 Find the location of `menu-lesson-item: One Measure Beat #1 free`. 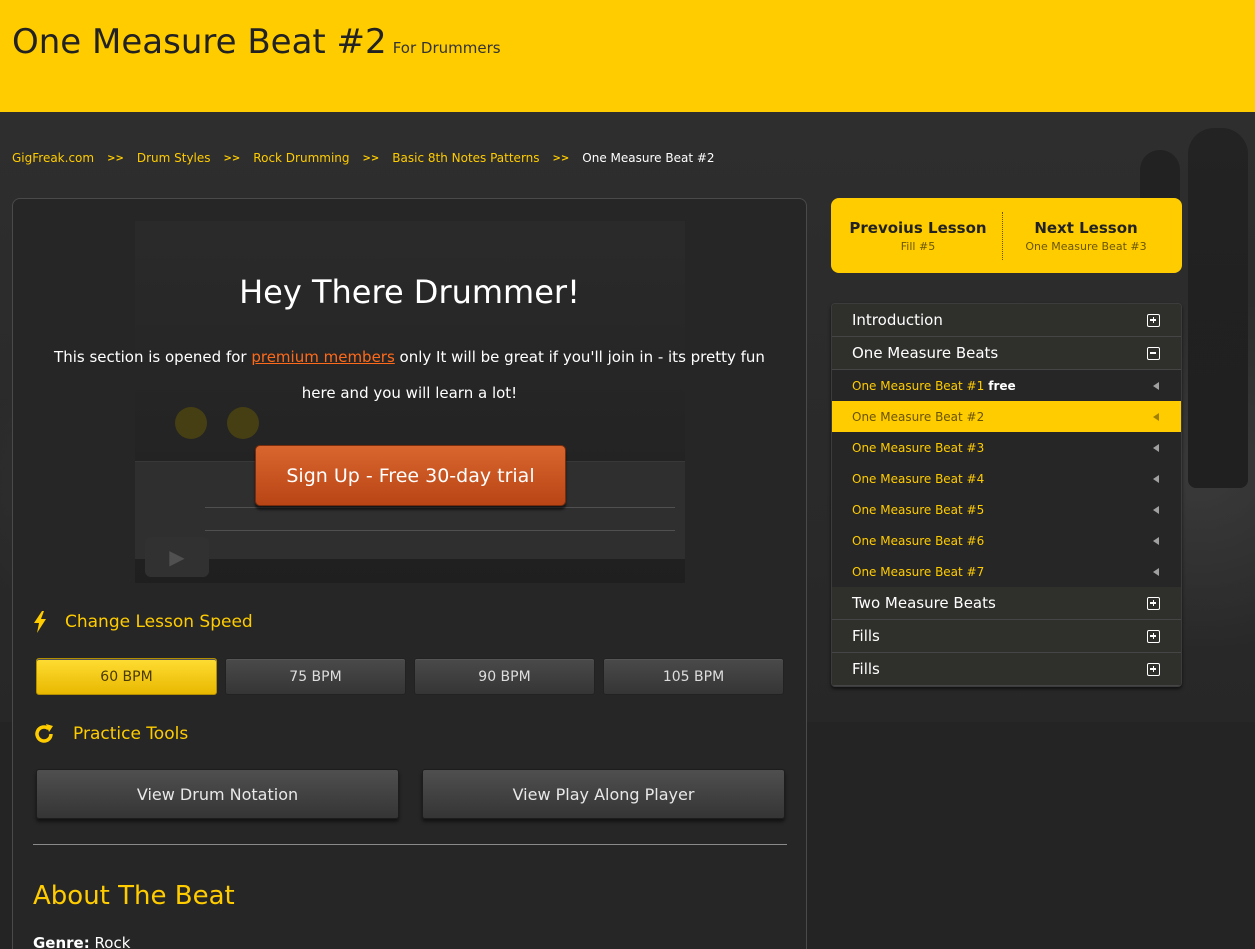

menu-lesson-item: One Measure Beat #1 free is located at coordinates (1006, 385).